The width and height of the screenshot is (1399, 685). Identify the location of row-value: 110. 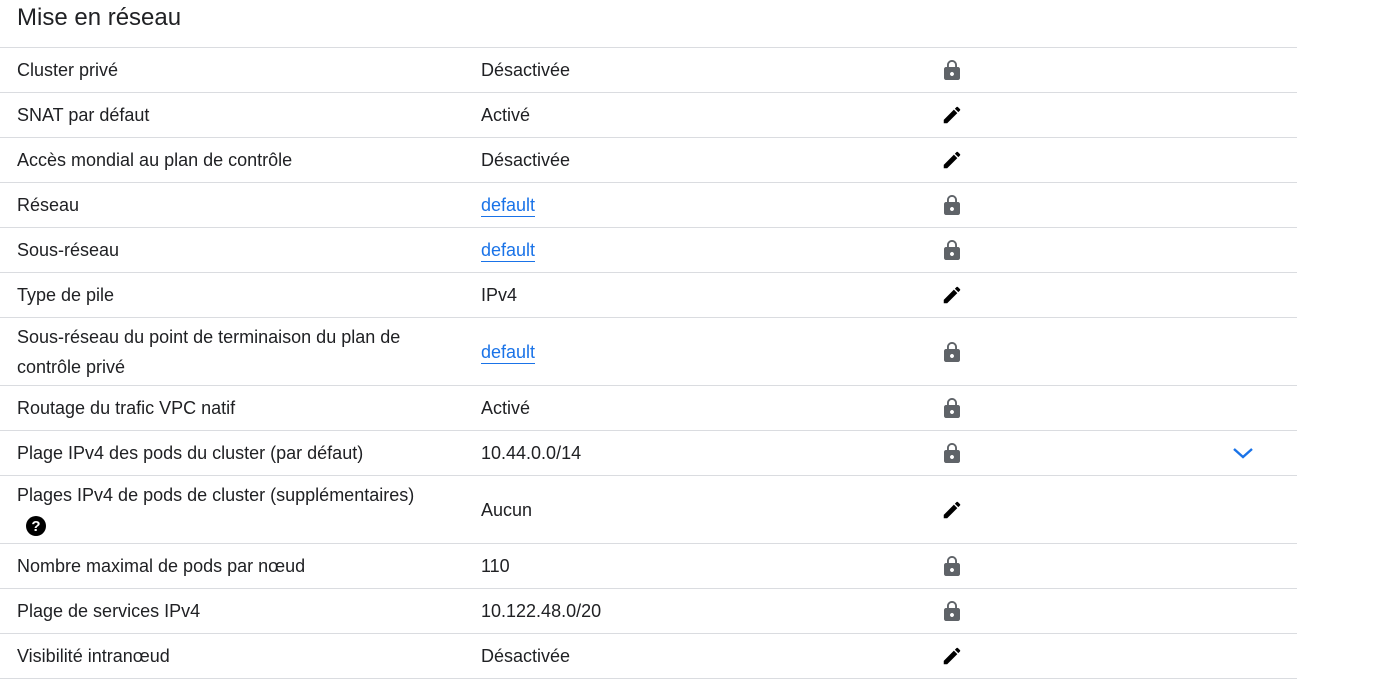
(495, 566).